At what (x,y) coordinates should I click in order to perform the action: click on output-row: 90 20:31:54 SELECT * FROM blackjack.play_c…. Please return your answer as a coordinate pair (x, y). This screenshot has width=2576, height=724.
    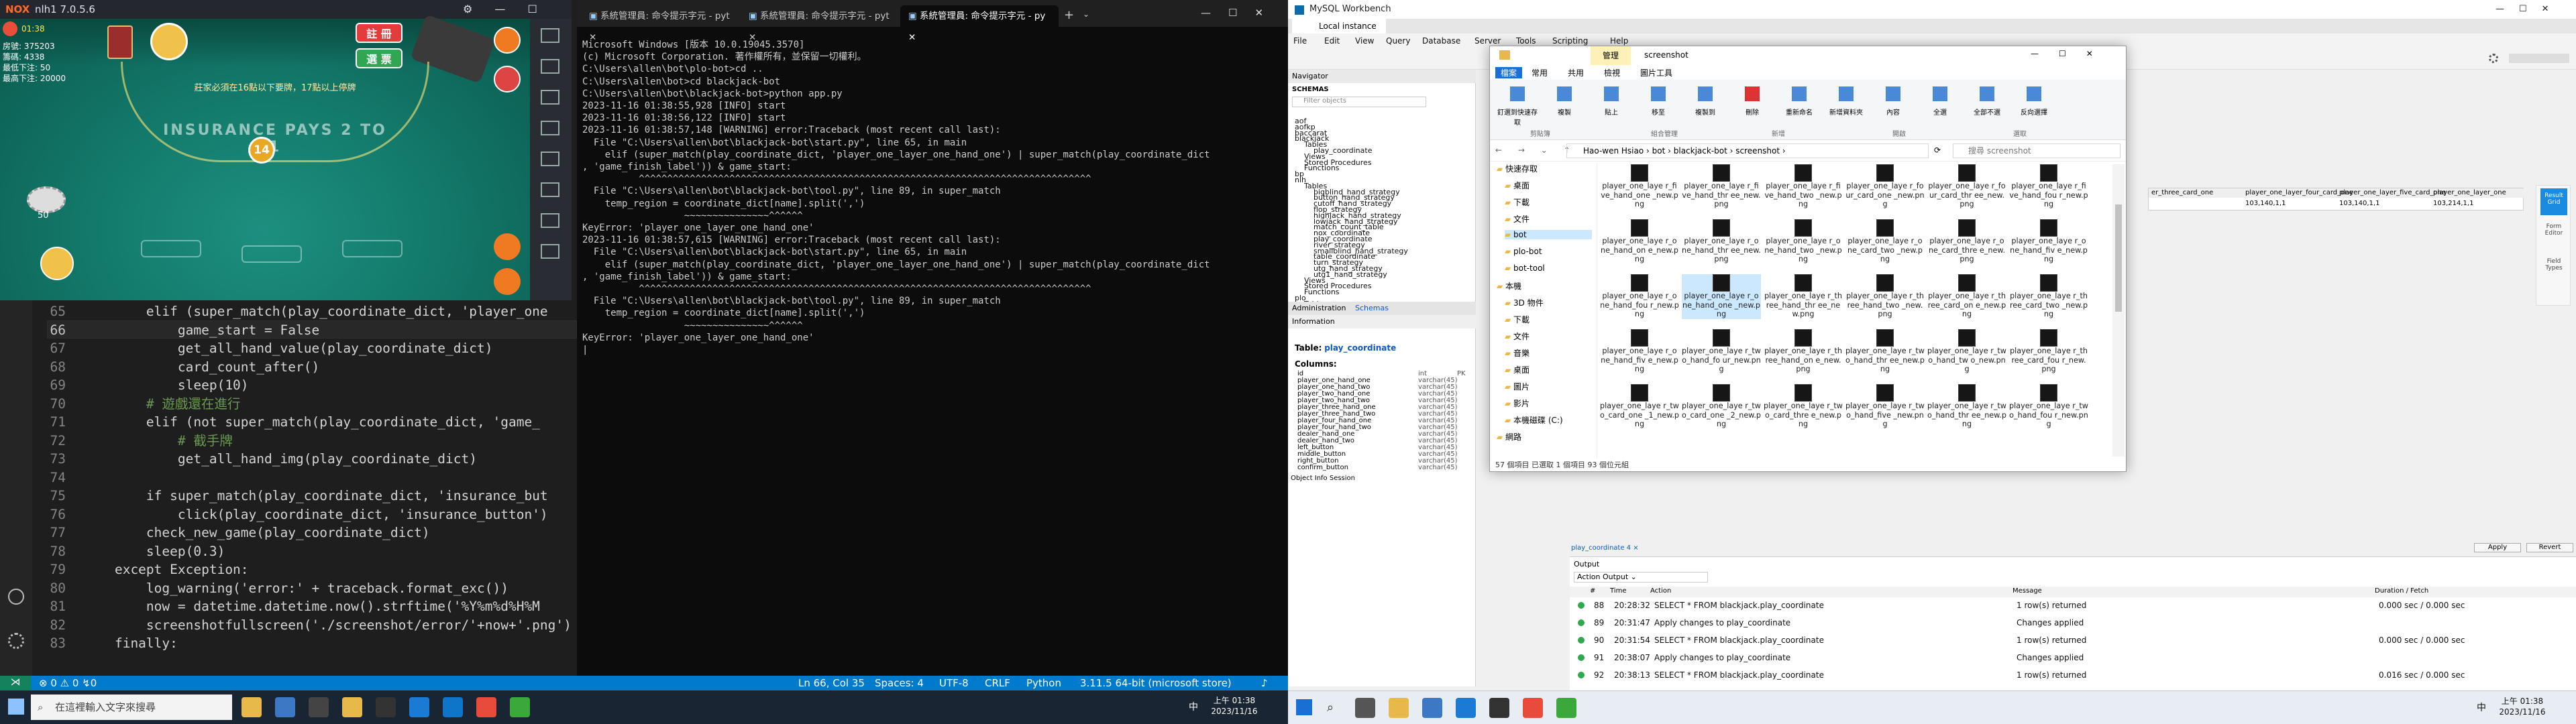
    Looking at the image, I should click on (2073, 640).